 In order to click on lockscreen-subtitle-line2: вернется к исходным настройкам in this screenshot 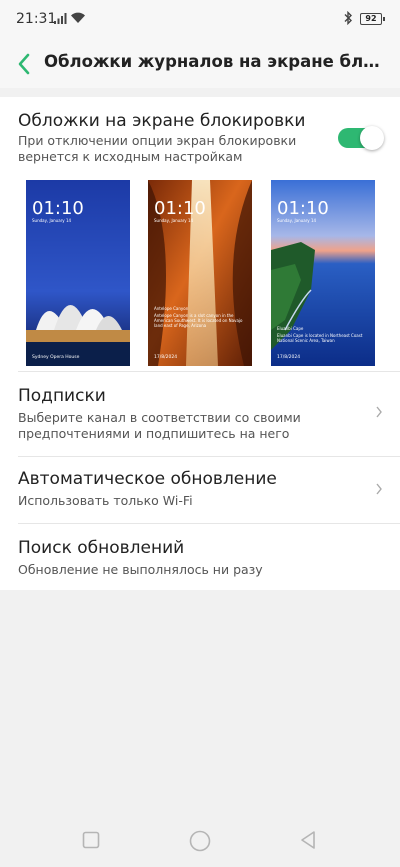, I will do `click(130, 156)`.